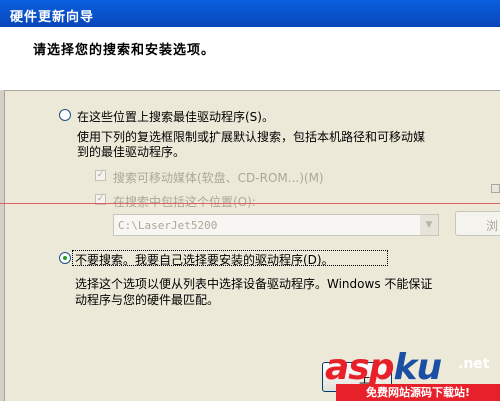 The image size is (500, 401). Describe the element at coordinates (492, 226) in the screenshot. I see `browse-label: 浏` at that location.